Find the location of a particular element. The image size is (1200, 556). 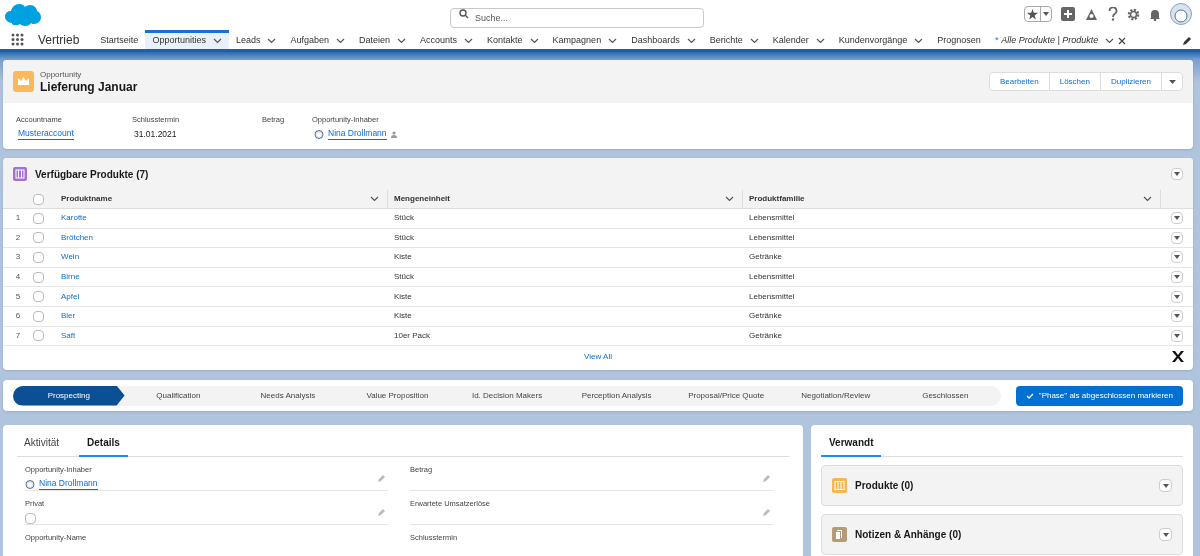

record-link: Musteraccount is located at coordinates (46, 134).